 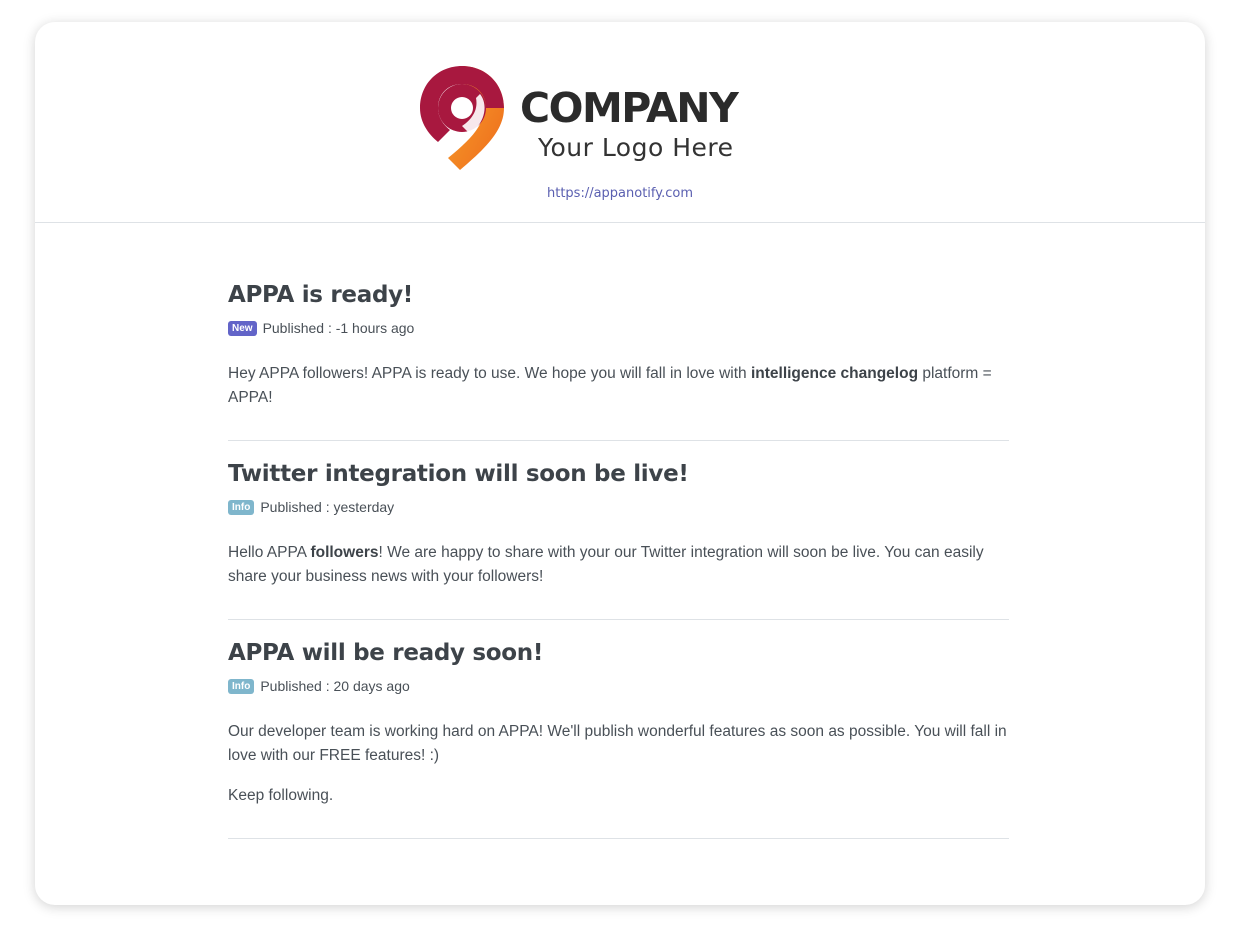 I want to click on post-meta: Info Published : 20 days ago, so click(x=618, y=686).